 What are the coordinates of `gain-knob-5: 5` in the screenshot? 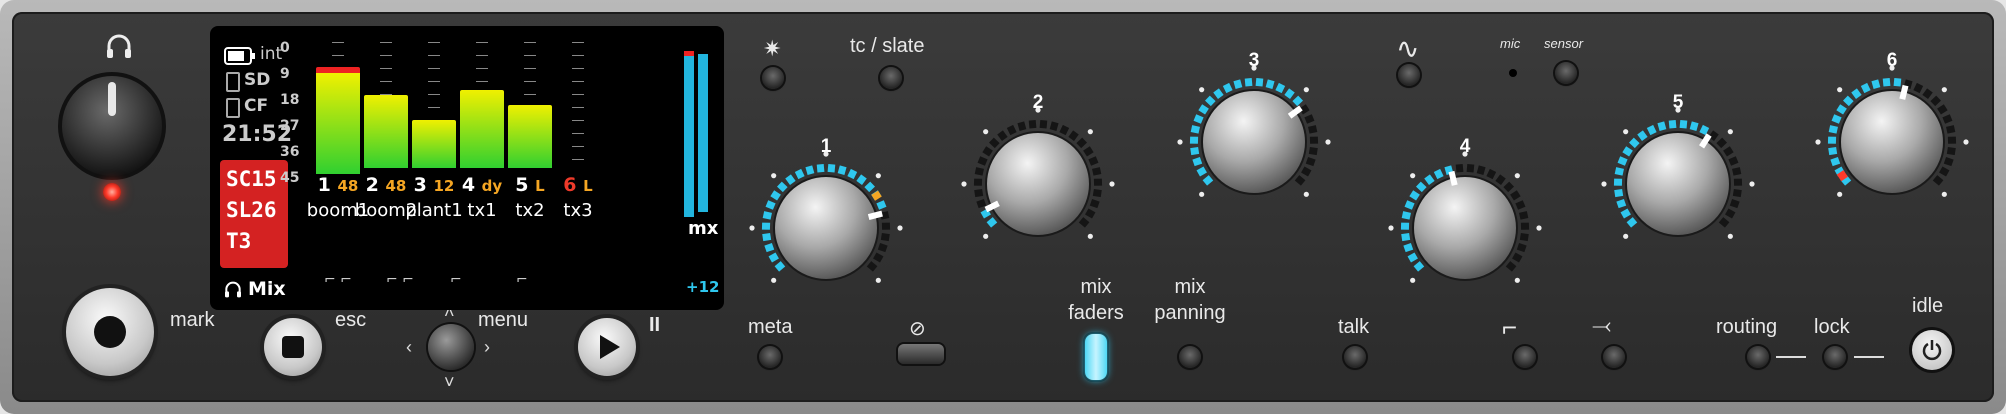 It's located at (1678, 177).